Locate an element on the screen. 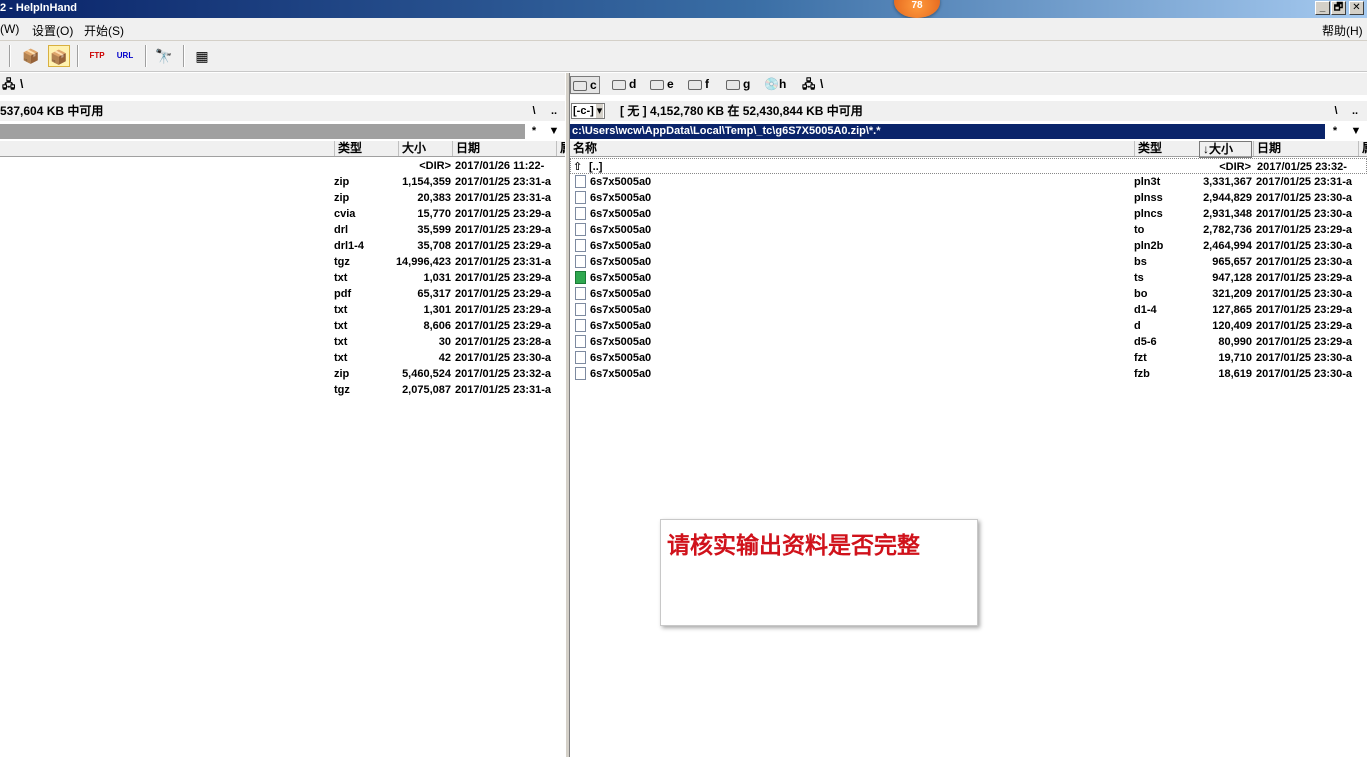  right-root-path: \ is located at coordinates (821, 84).